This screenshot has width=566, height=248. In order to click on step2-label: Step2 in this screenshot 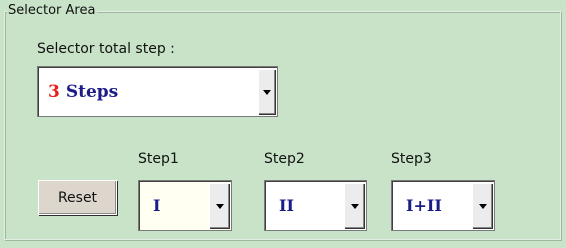, I will do `click(284, 159)`.